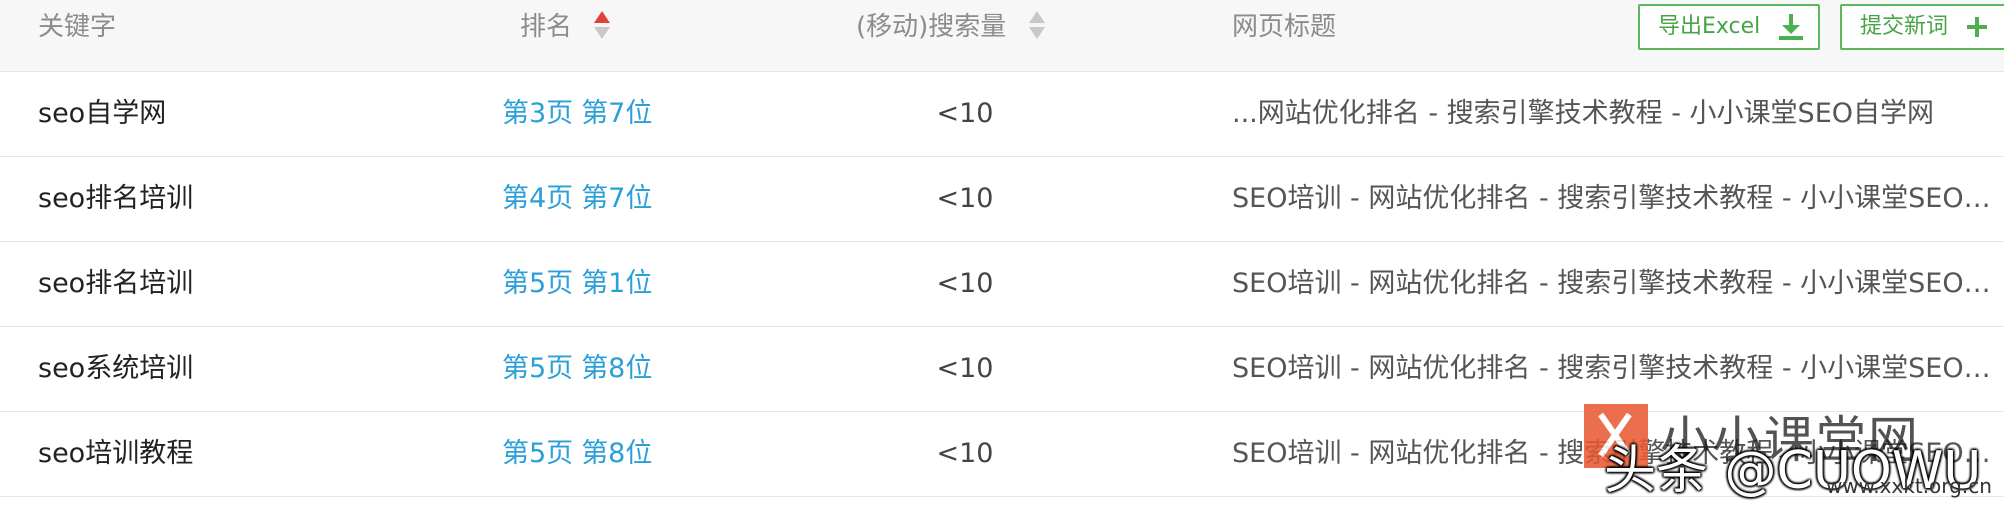 The image size is (2004, 510). I want to click on column-header-rank: 排名, so click(565, 36).